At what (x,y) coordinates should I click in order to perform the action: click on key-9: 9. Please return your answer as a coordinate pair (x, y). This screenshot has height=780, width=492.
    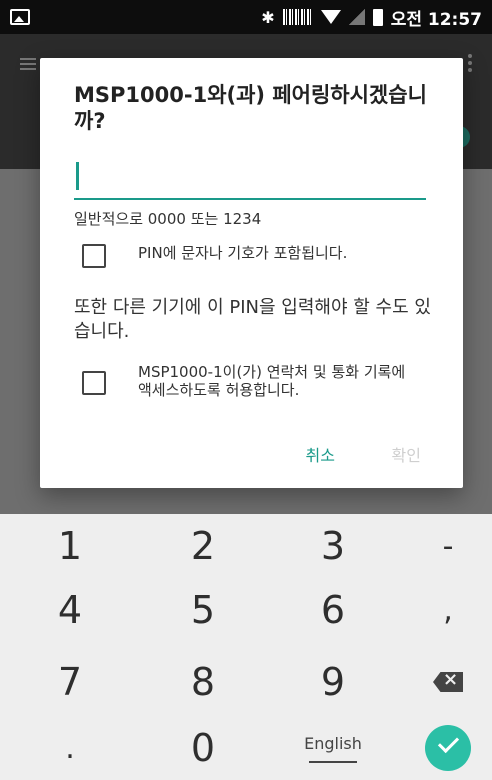
    Looking at the image, I should click on (333, 682).